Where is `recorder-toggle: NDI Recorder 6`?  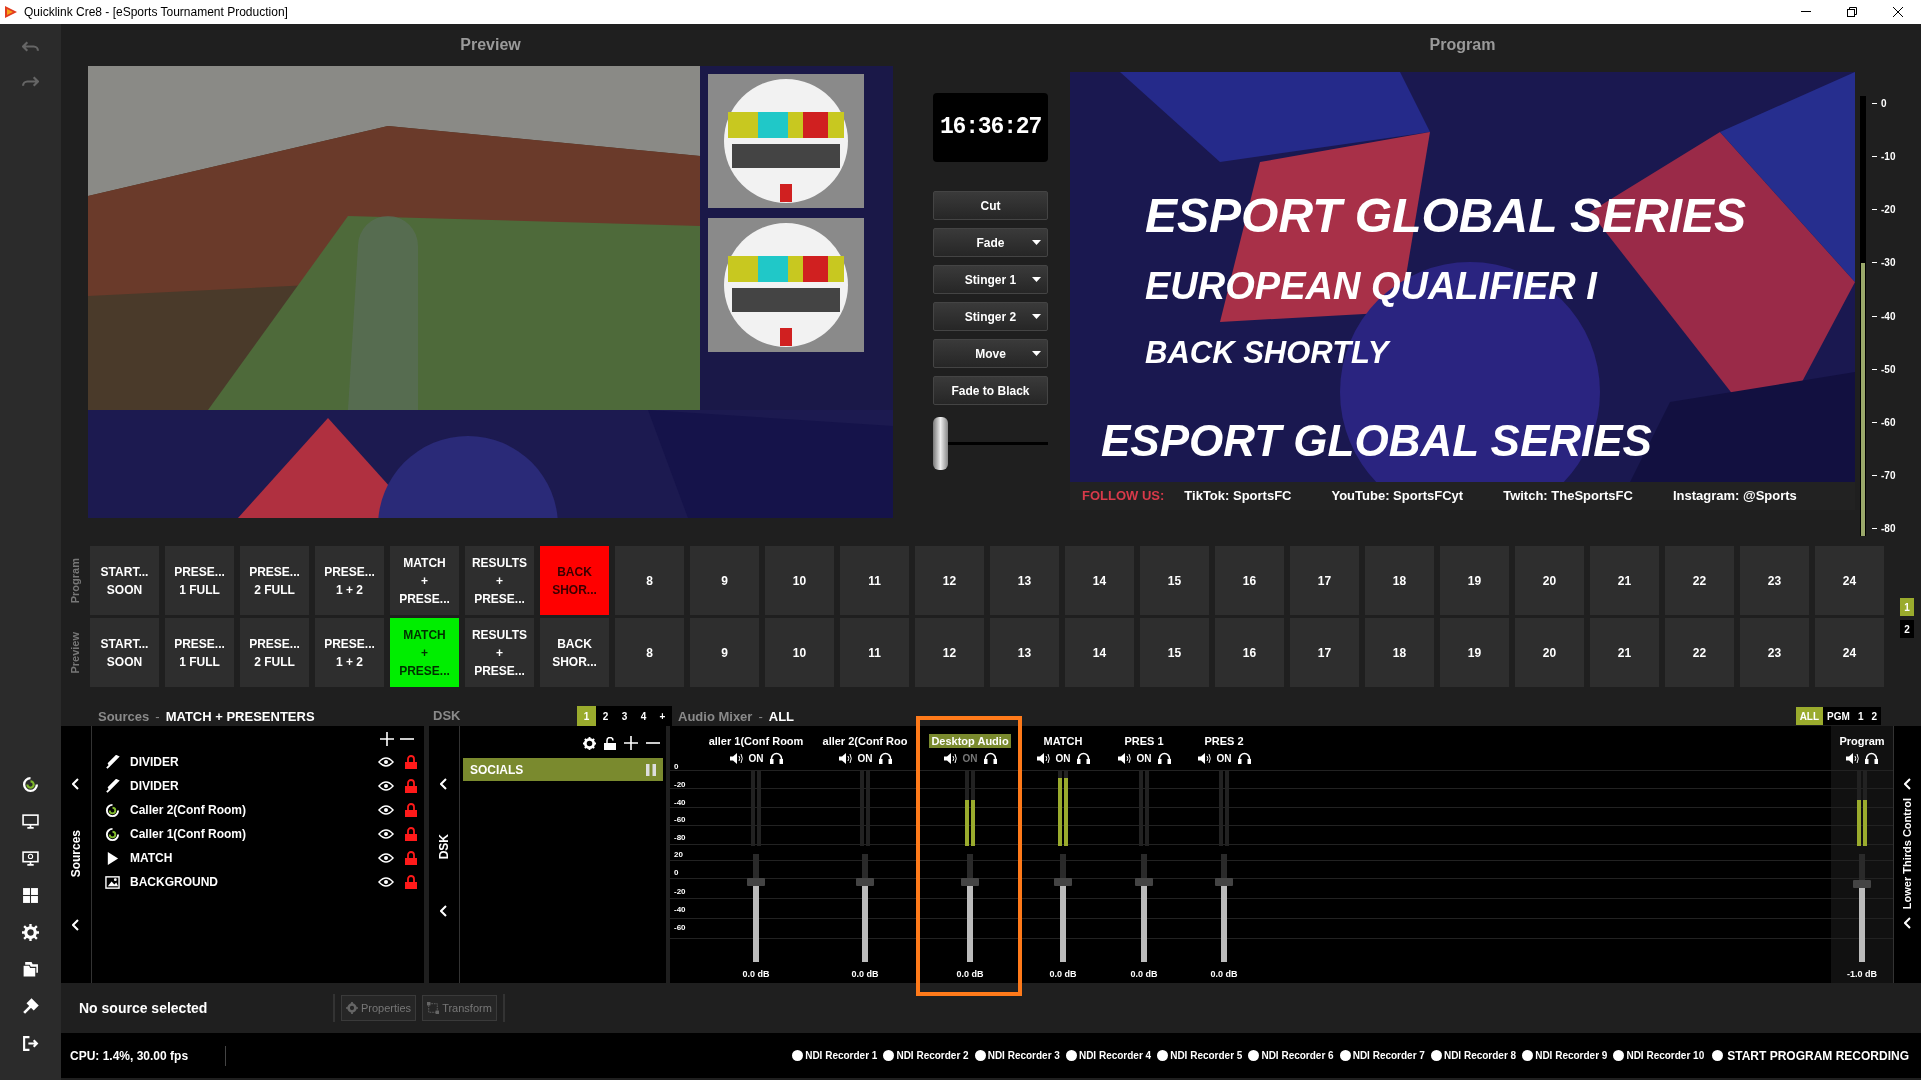 recorder-toggle: NDI Recorder 6 is located at coordinates (1291, 1055).